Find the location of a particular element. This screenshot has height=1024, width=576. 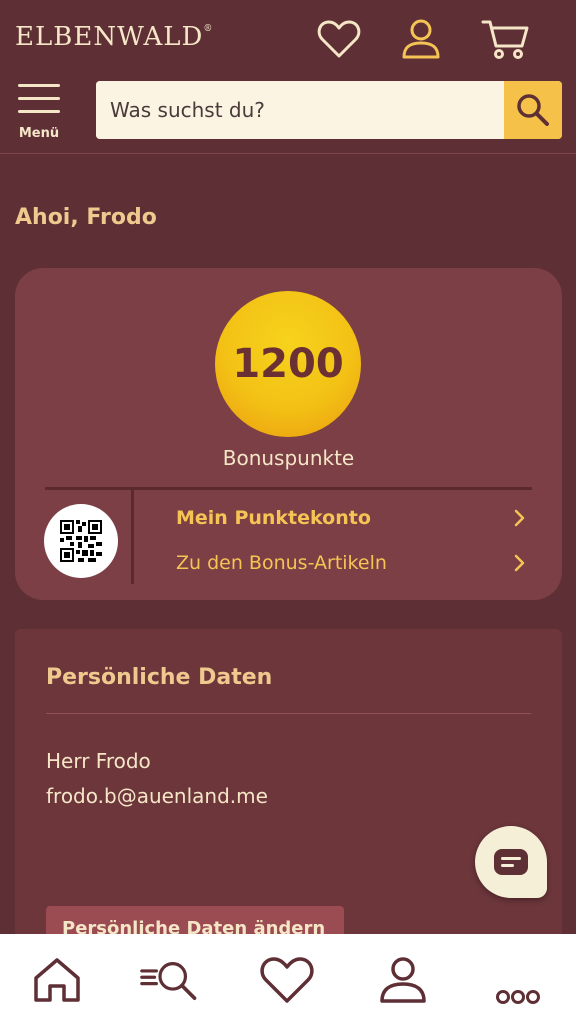

customer-name: Herr Frodo is located at coordinates (98, 761).